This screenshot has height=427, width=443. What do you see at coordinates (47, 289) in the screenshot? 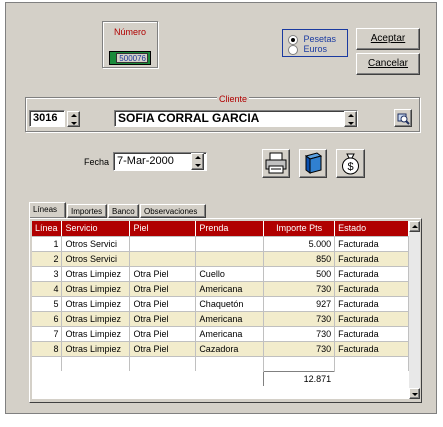
I see `table-cell: 4` at bounding box center [47, 289].